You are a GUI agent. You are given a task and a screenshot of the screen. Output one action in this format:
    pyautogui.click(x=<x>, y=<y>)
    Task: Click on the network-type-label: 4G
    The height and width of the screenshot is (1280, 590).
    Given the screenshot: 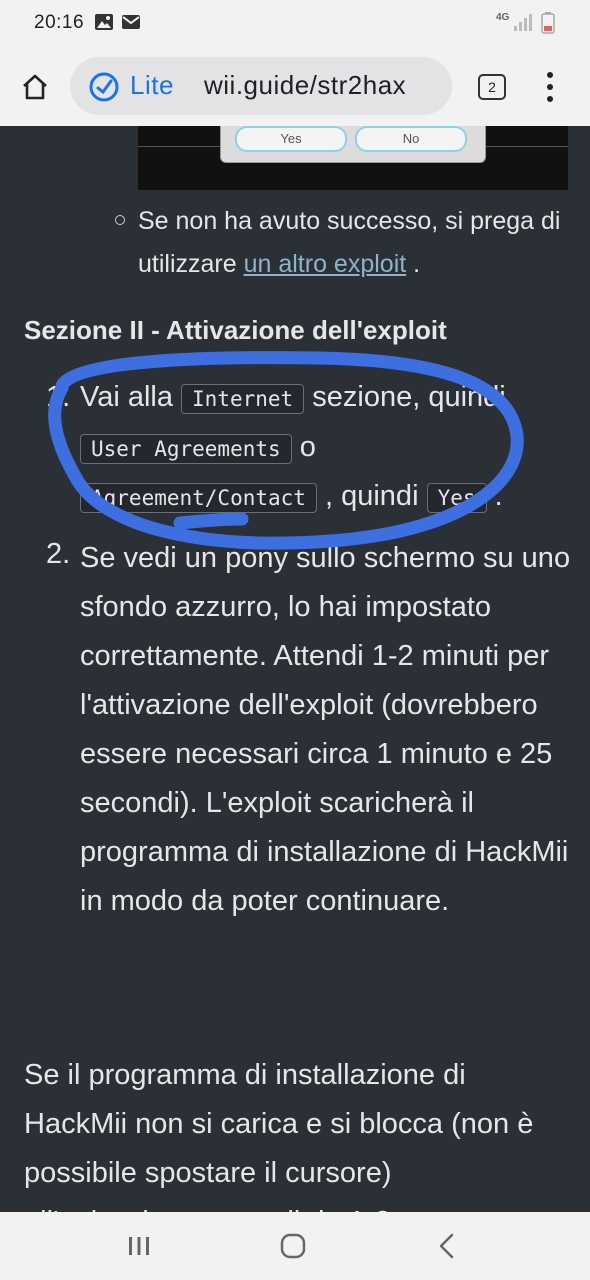 What is the action you would take?
    pyautogui.click(x=503, y=17)
    